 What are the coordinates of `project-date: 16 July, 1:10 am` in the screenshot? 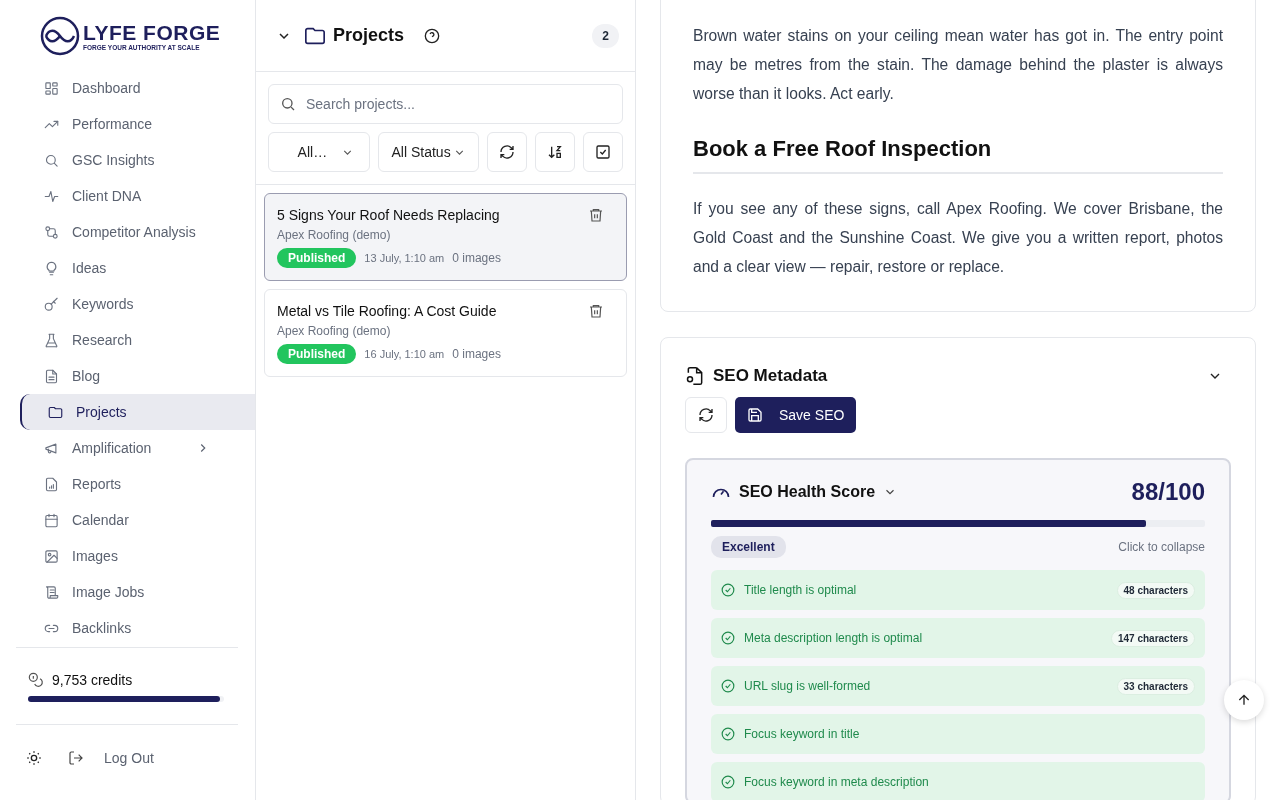 It's located at (404, 354).